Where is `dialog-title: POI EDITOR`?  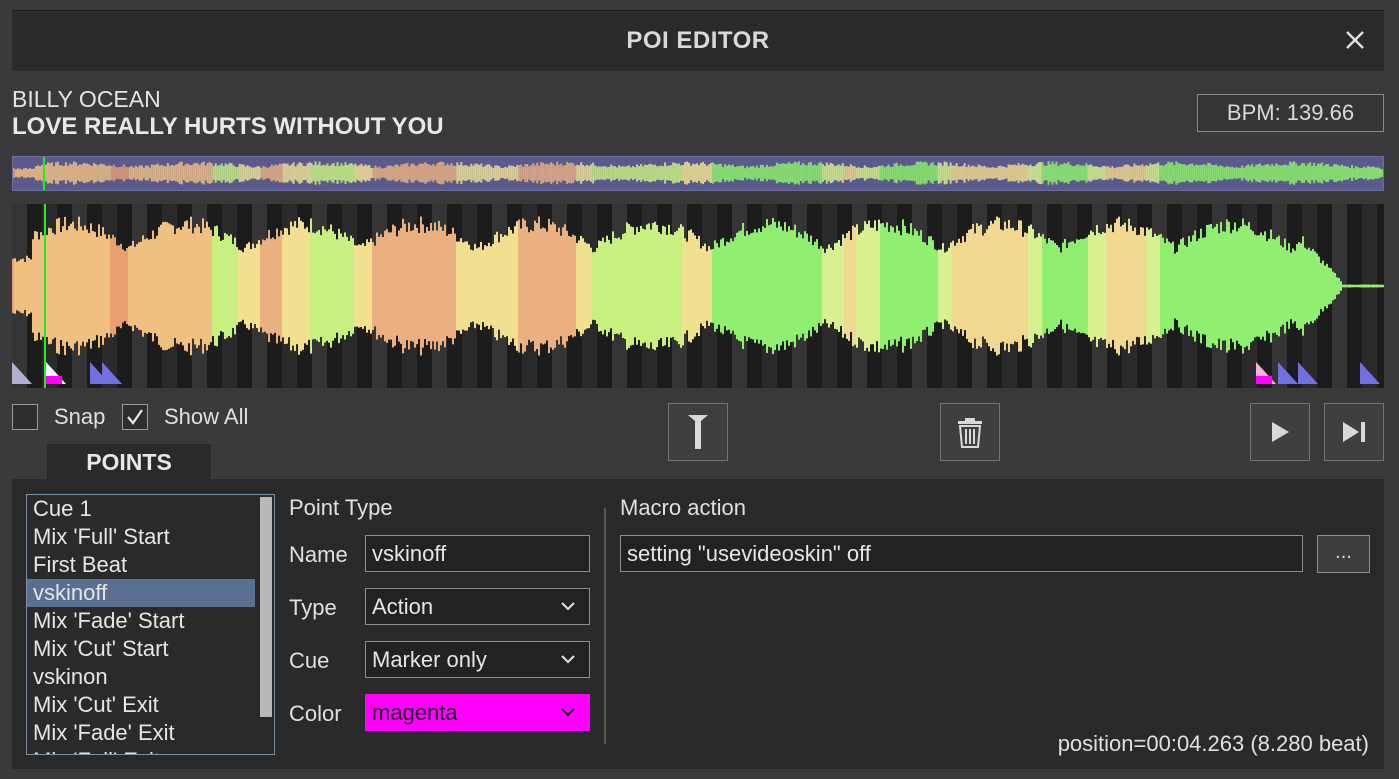
dialog-title: POI EDITOR is located at coordinates (698, 40).